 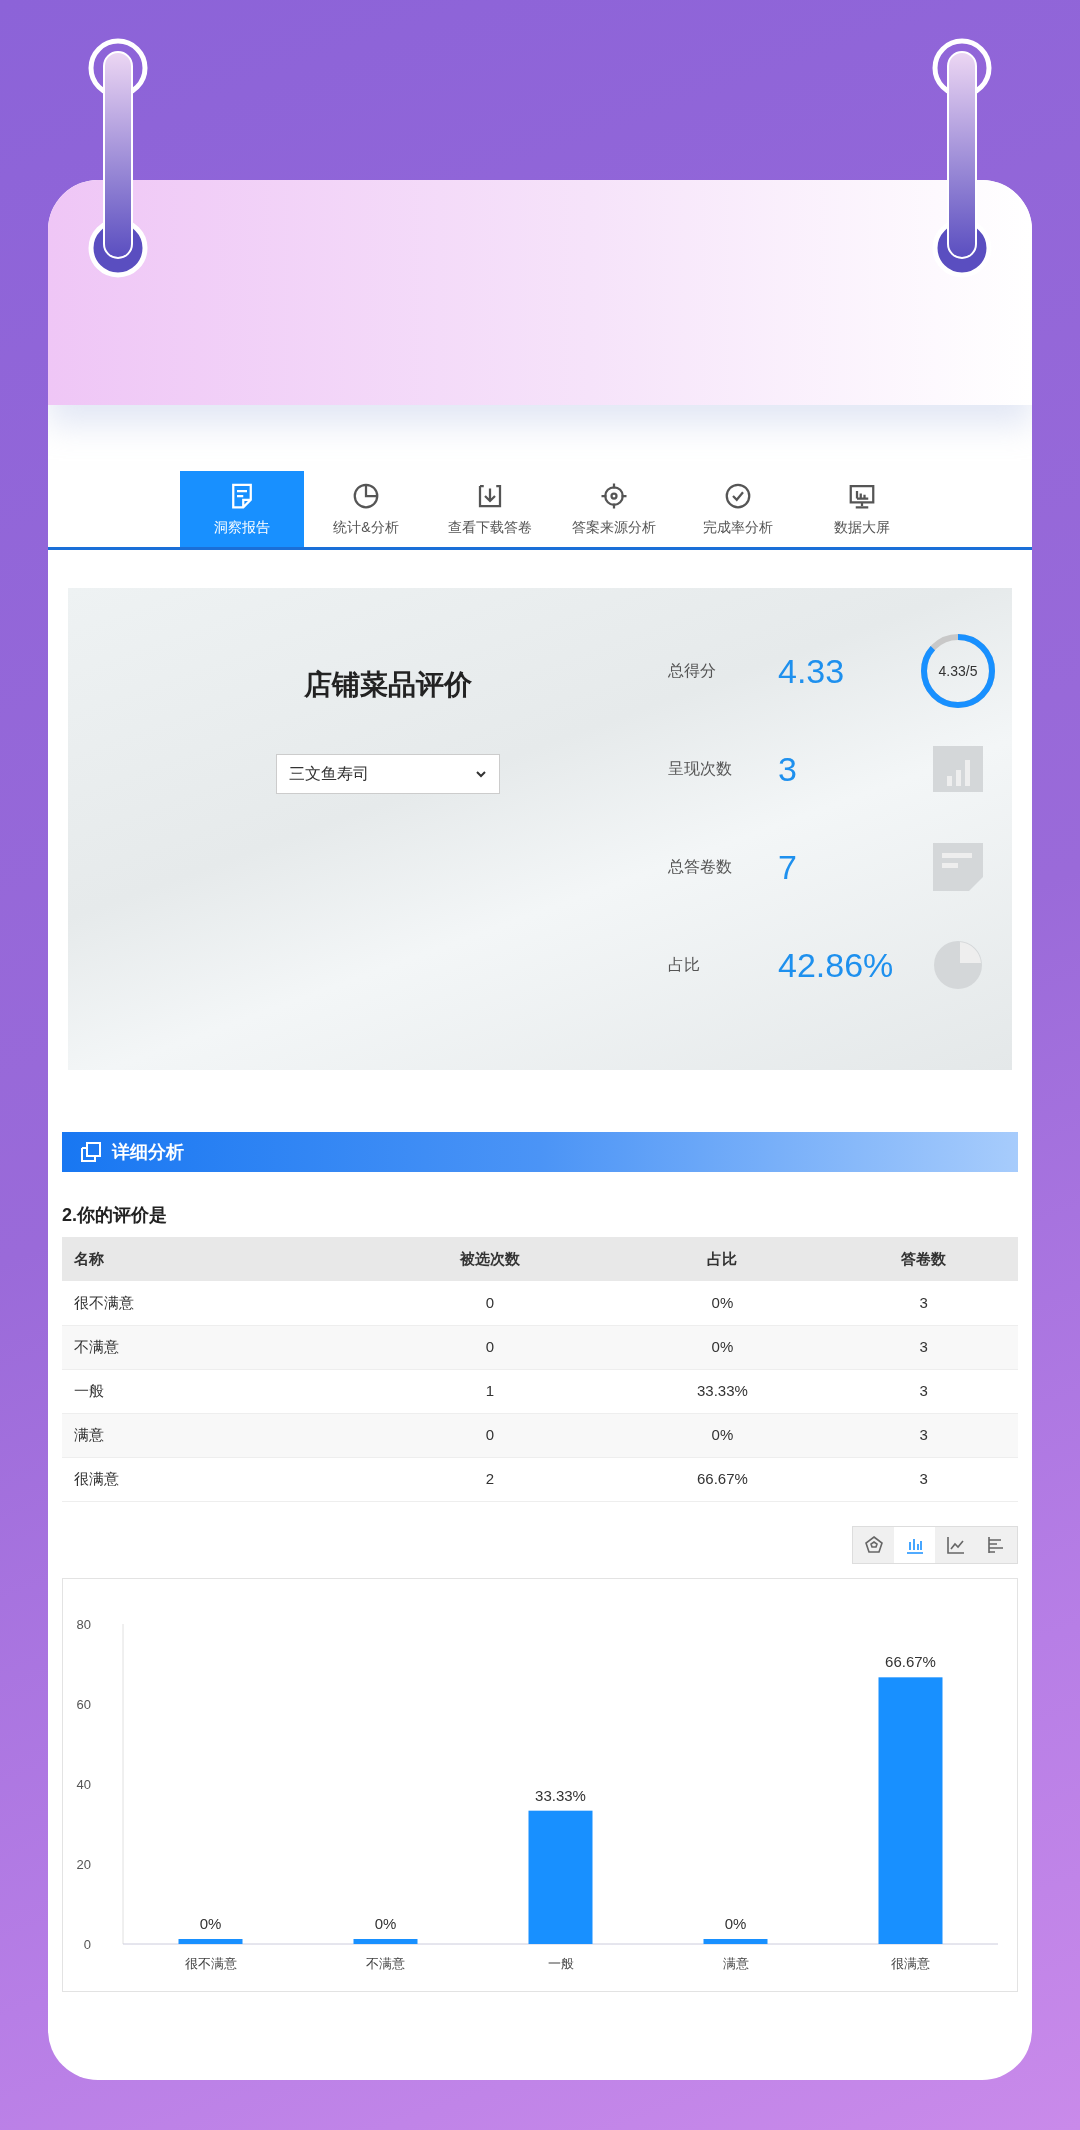 I want to click on survey-title: 店铺菜品评价, so click(x=388, y=685).